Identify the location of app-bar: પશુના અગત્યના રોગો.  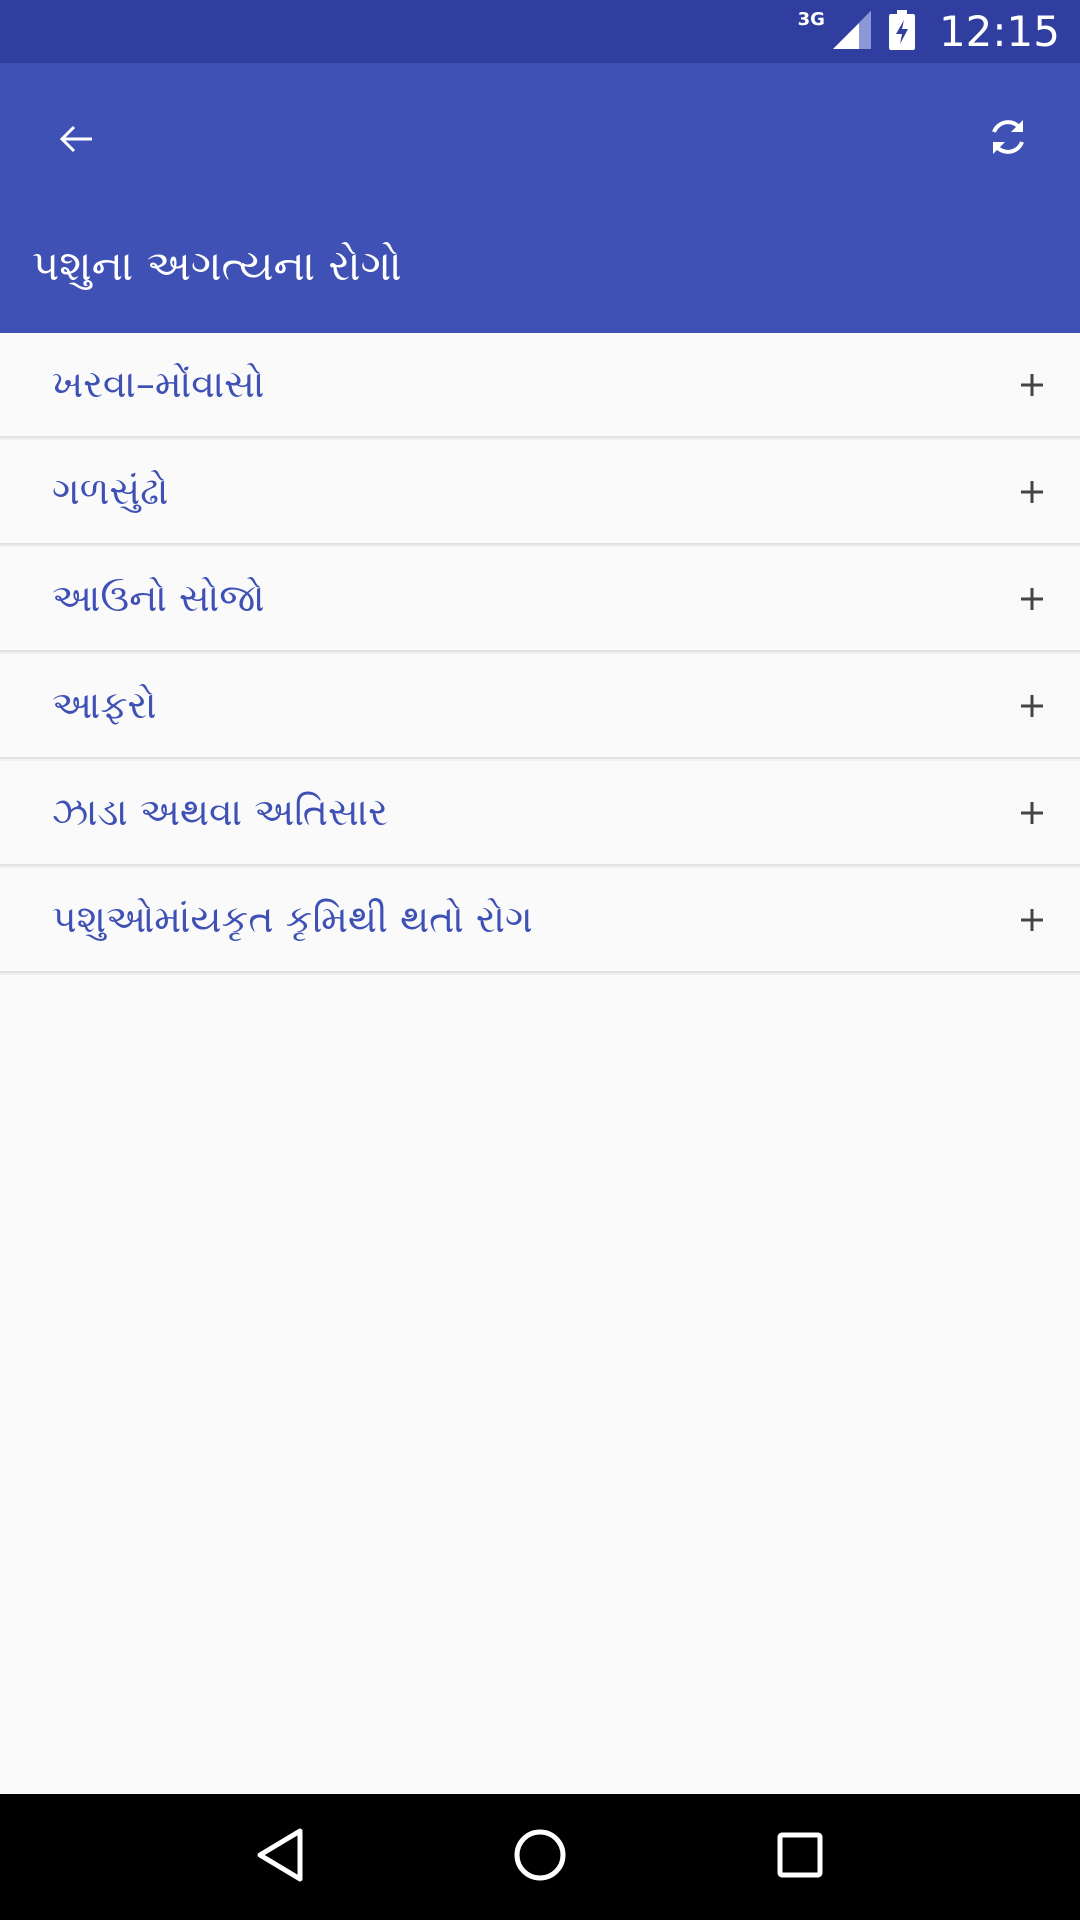
(540, 198).